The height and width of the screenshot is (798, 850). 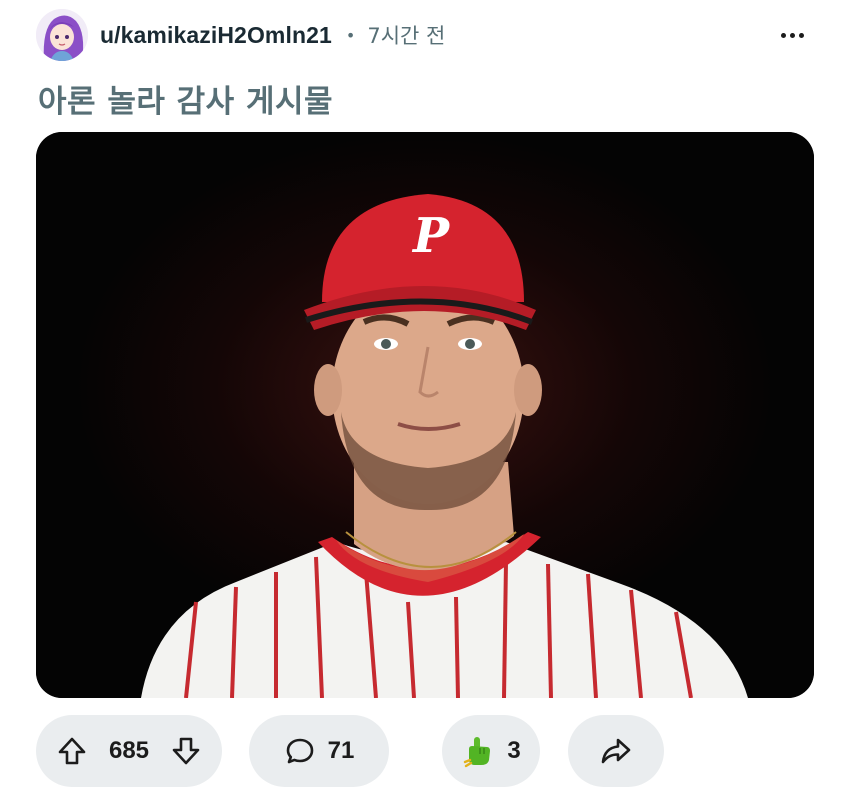 I want to click on post-timestamp: 7시간 전, so click(x=406, y=36).